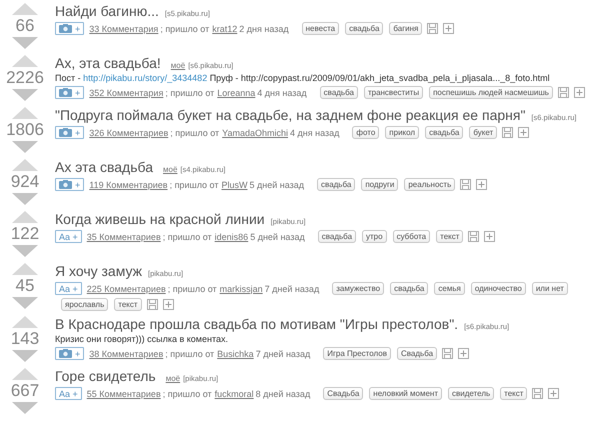 The width and height of the screenshot is (600, 425). Describe the element at coordinates (374, 236) in the screenshot. I see `tag-button: утро` at that location.